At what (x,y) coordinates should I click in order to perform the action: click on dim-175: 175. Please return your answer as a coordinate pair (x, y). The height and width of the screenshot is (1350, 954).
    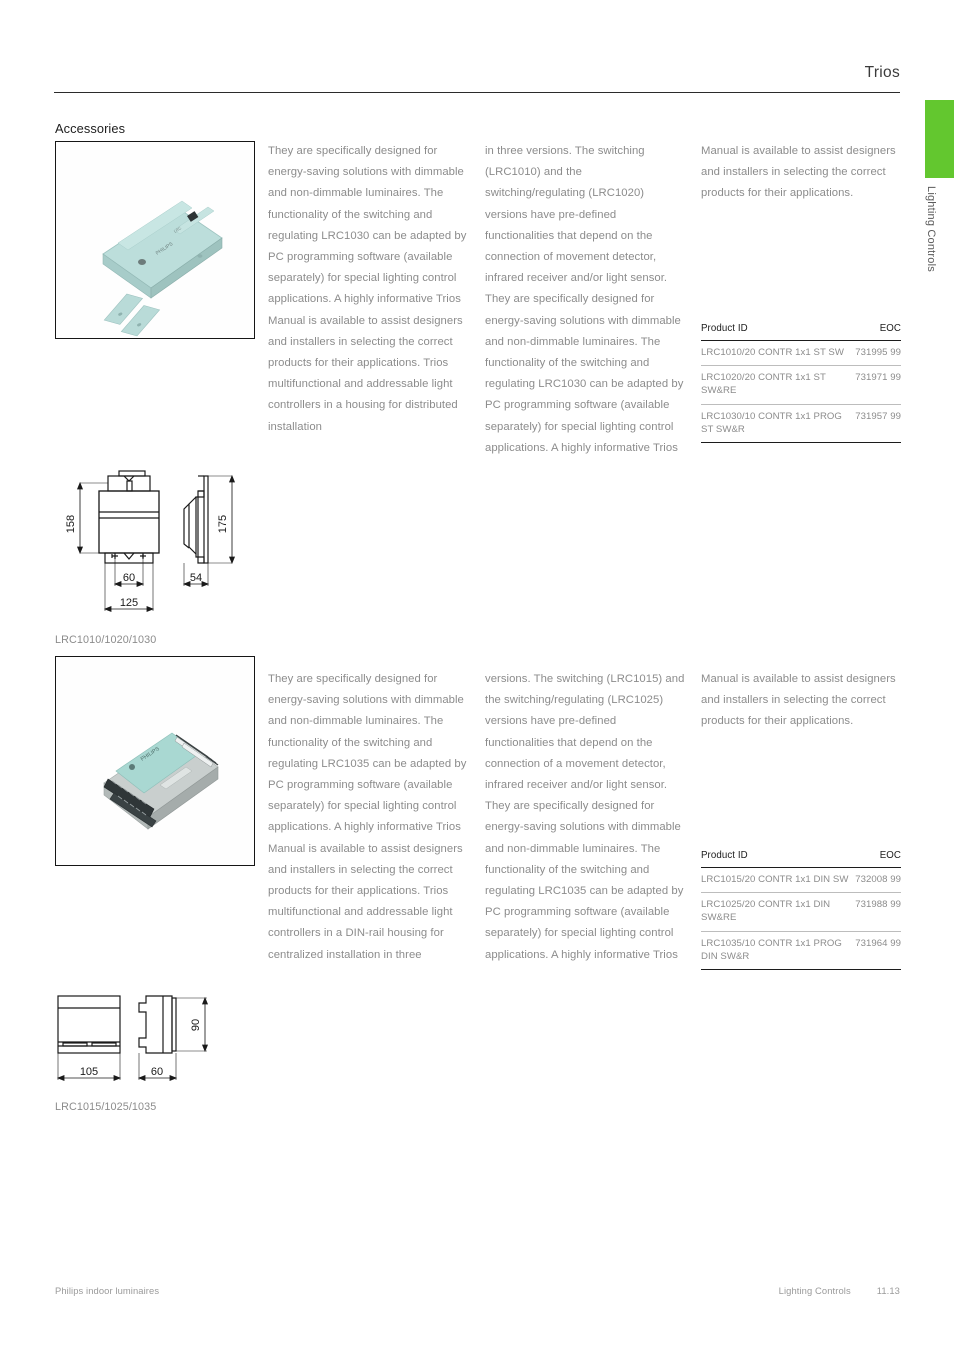
    Looking at the image, I should click on (223, 524).